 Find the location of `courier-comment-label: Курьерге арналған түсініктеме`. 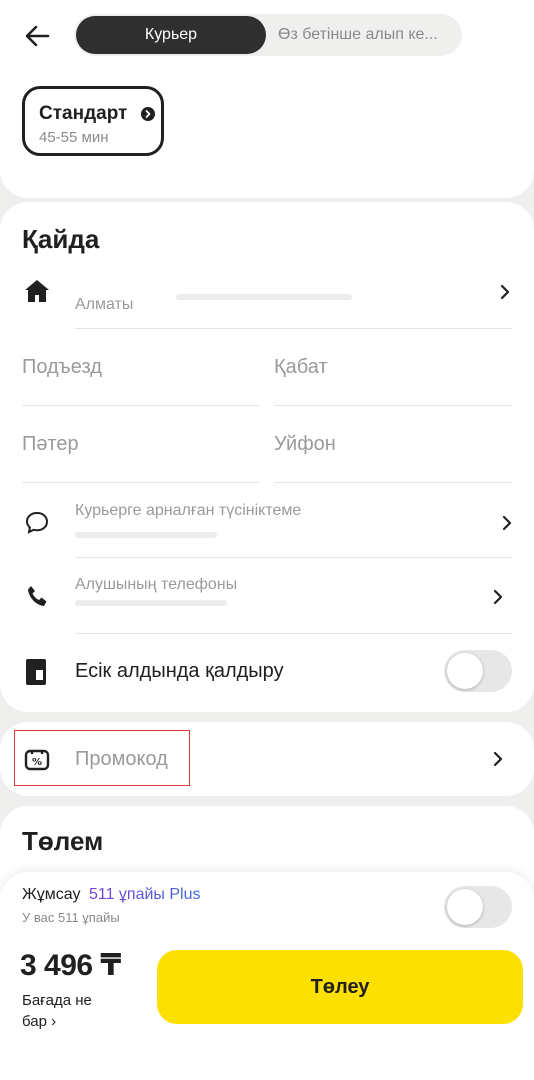

courier-comment-label: Курьерге арналған түсініктеме is located at coordinates (188, 510).